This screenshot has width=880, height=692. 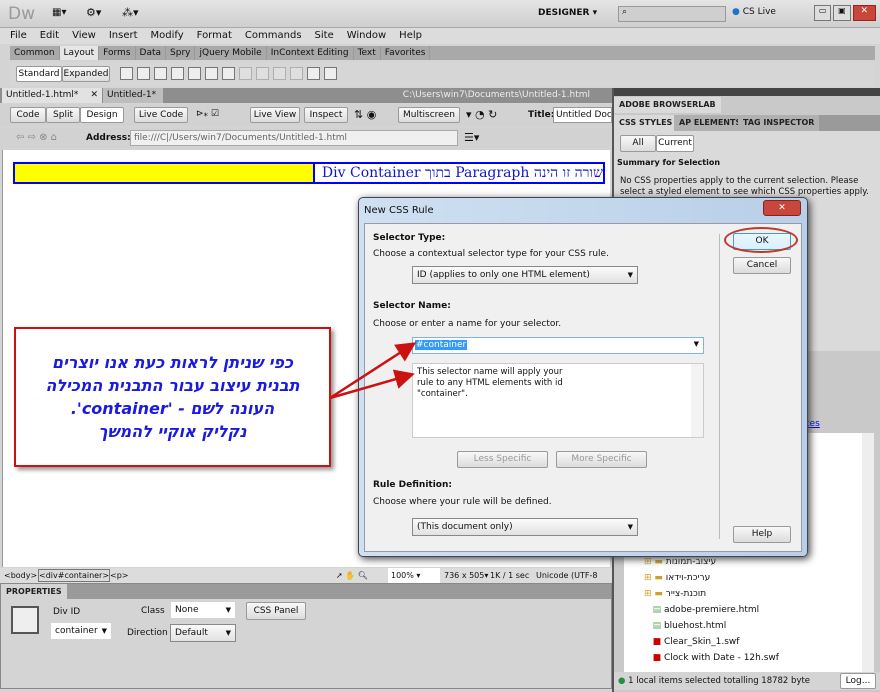 I want to click on browserlab-tab: ADOBE BROWSERLAB, so click(x=667, y=105).